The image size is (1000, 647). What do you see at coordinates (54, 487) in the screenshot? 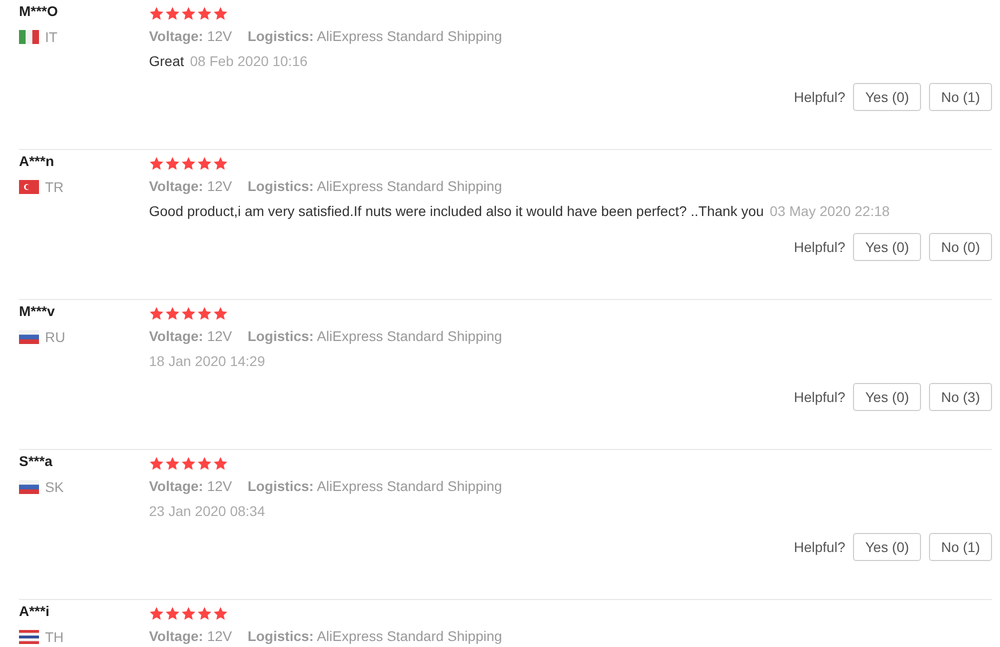
I see `country-code: SK` at bounding box center [54, 487].